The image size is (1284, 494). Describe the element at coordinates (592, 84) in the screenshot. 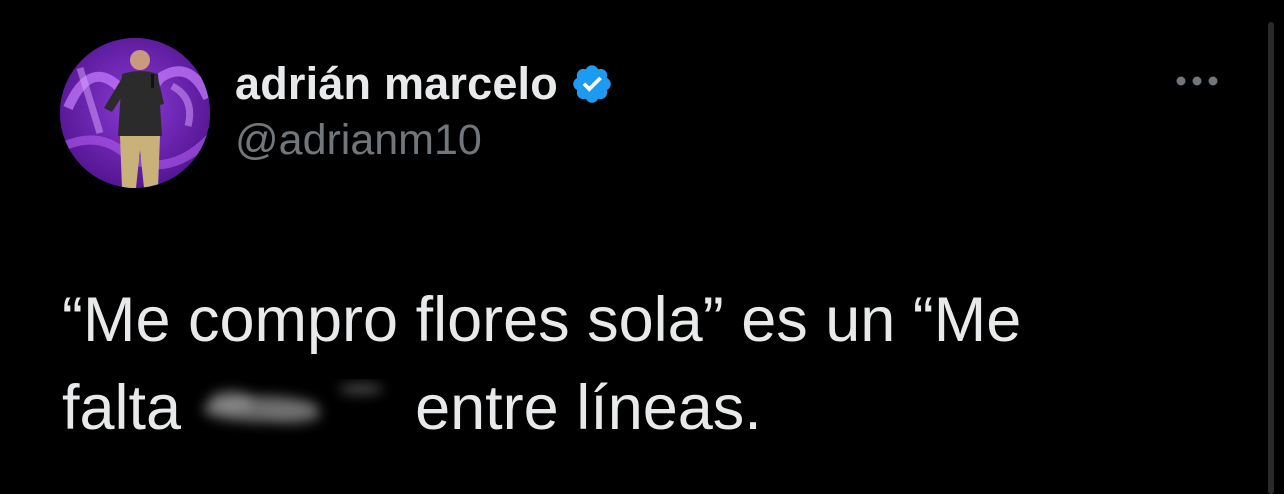

I see `verified-badge-icon` at that location.